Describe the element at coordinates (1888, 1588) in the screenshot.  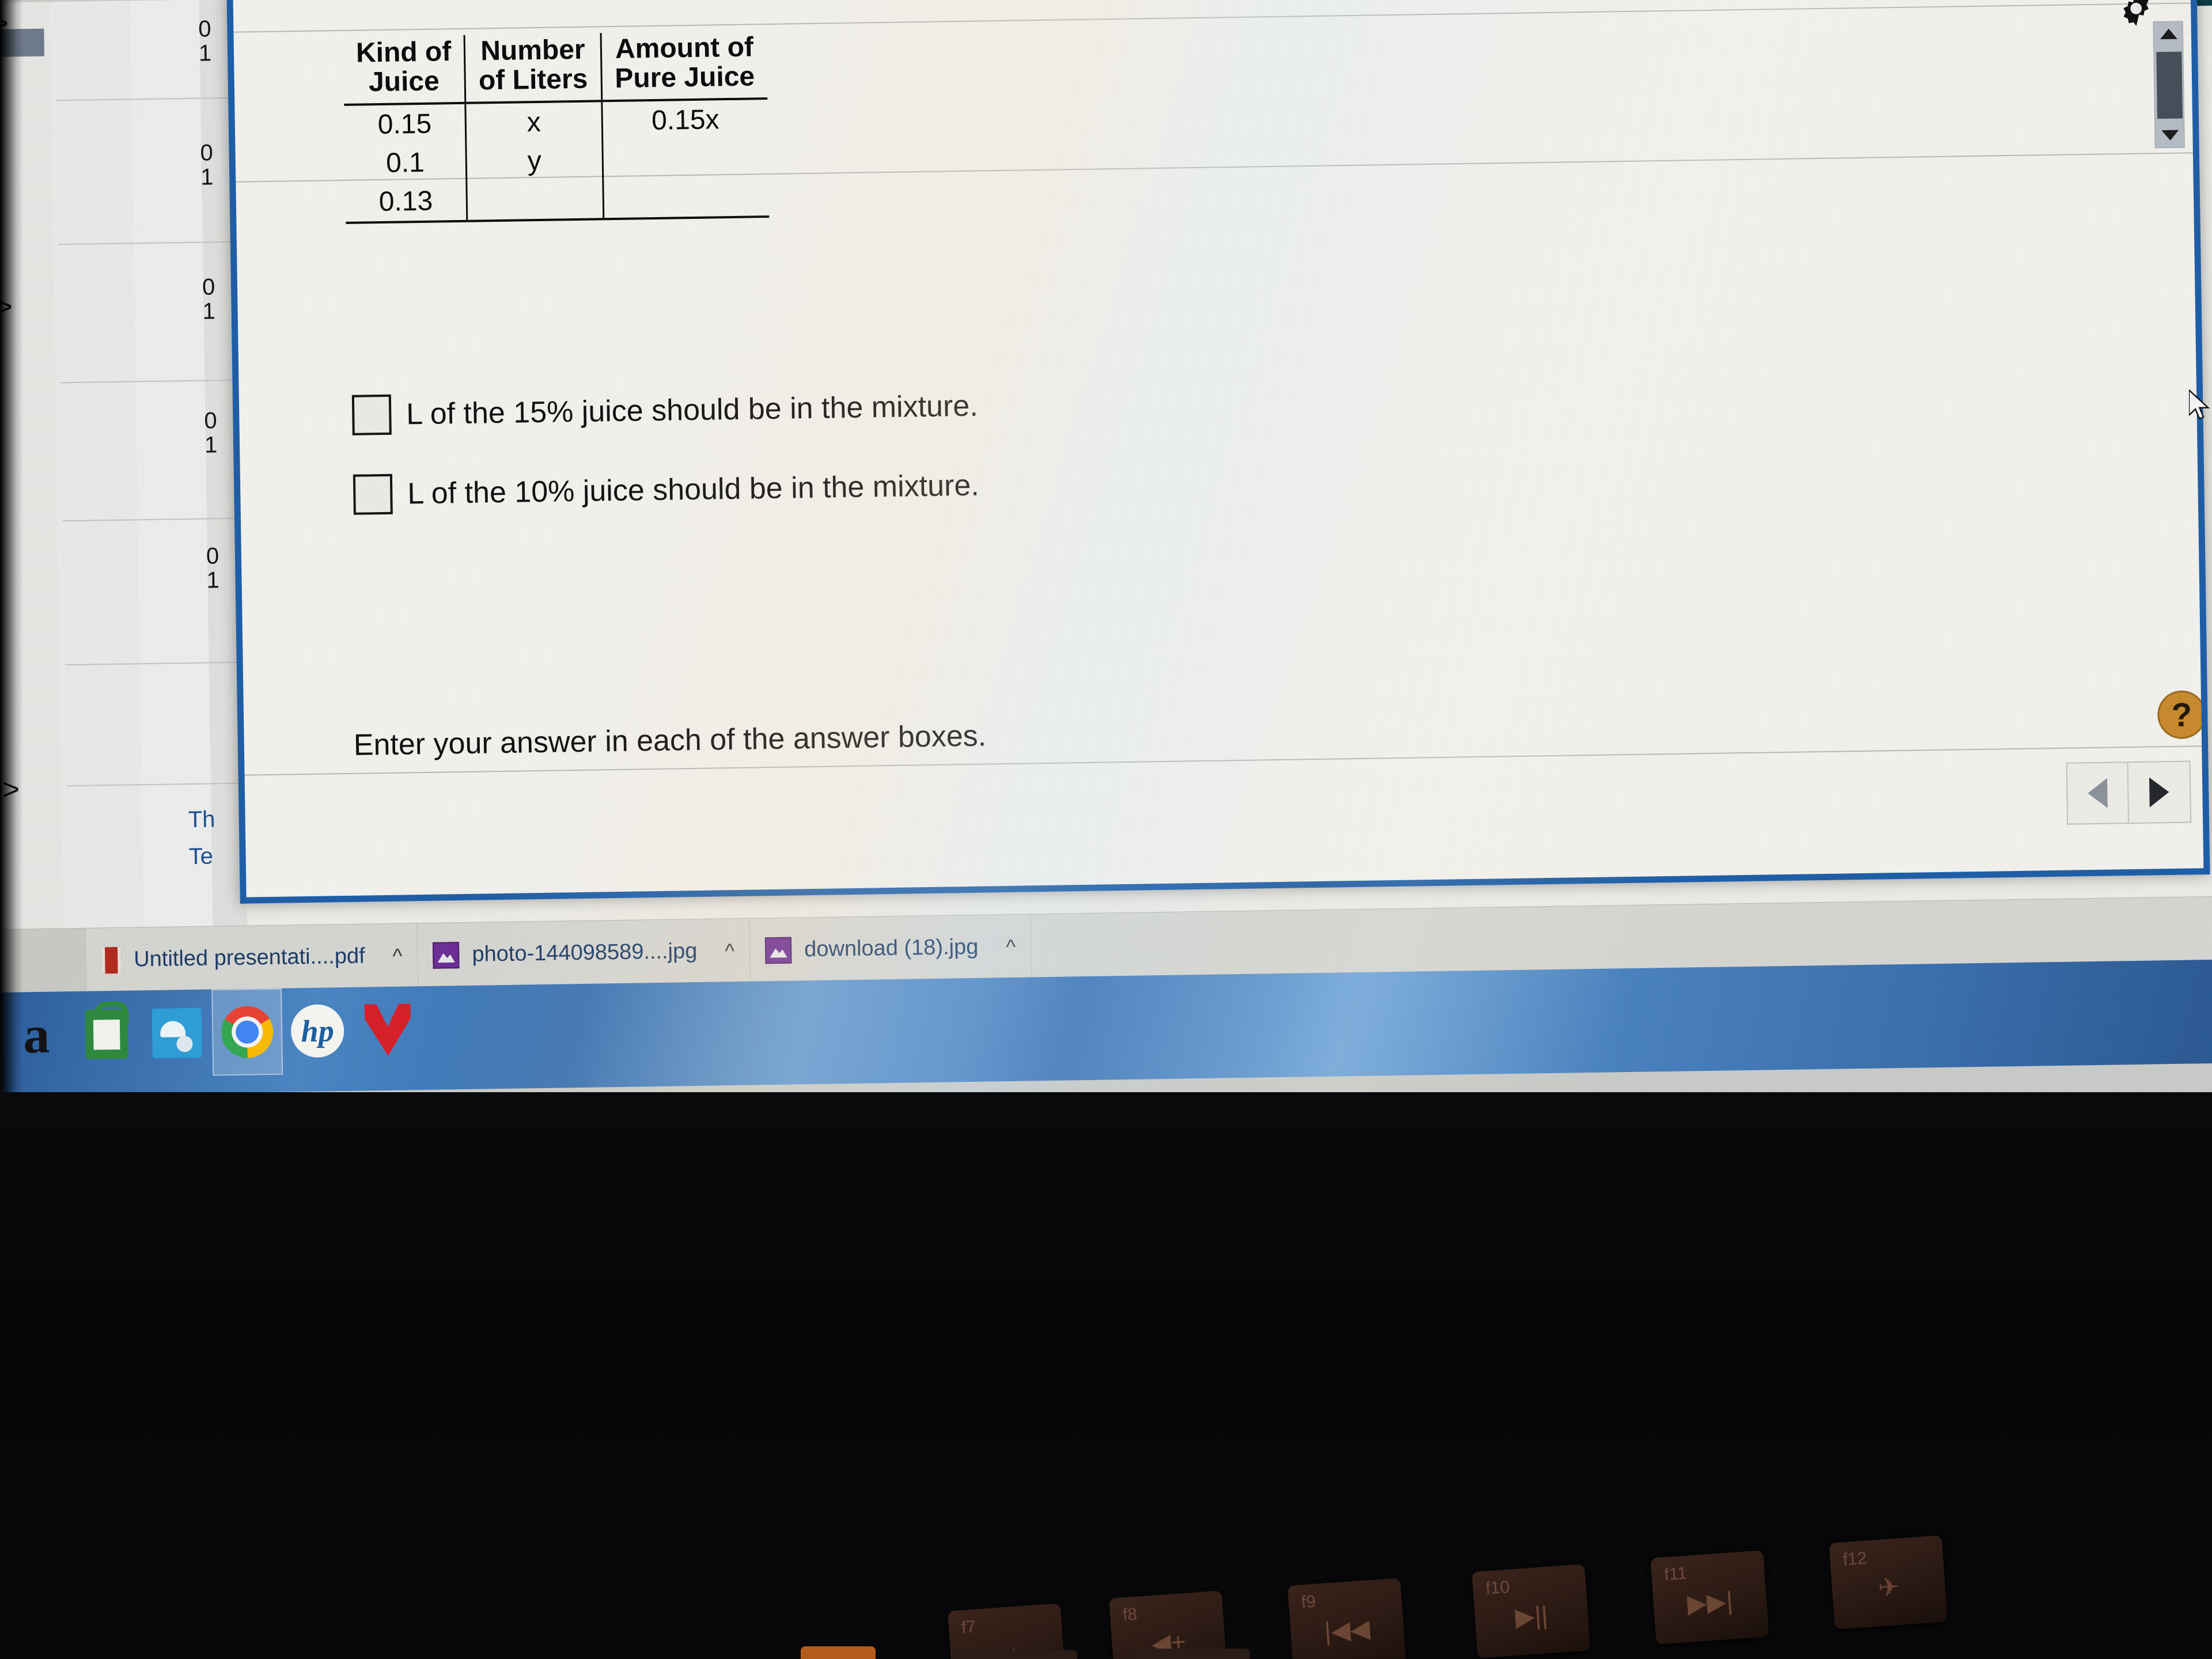
I see `key-glyph: ✈` at that location.